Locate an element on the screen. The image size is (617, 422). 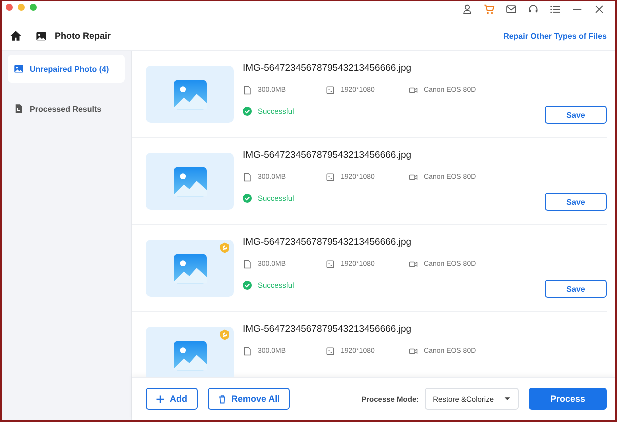
add-button: Add is located at coordinates (172, 399).